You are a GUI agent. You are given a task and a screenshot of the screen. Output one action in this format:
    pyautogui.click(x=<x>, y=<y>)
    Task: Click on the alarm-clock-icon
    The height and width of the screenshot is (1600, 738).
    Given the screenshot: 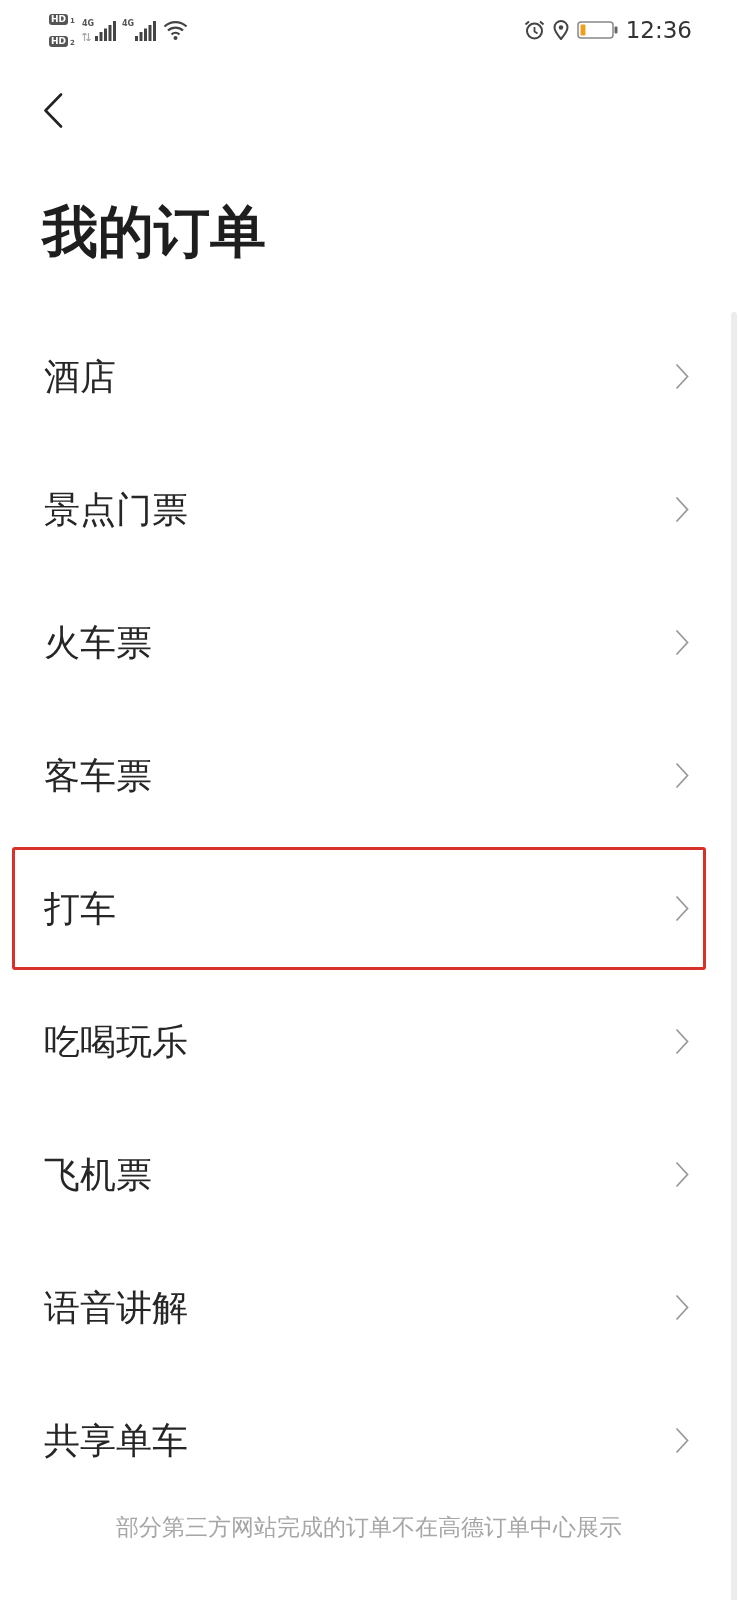 What is the action you would take?
    pyautogui.click(x=534, y=30)
    